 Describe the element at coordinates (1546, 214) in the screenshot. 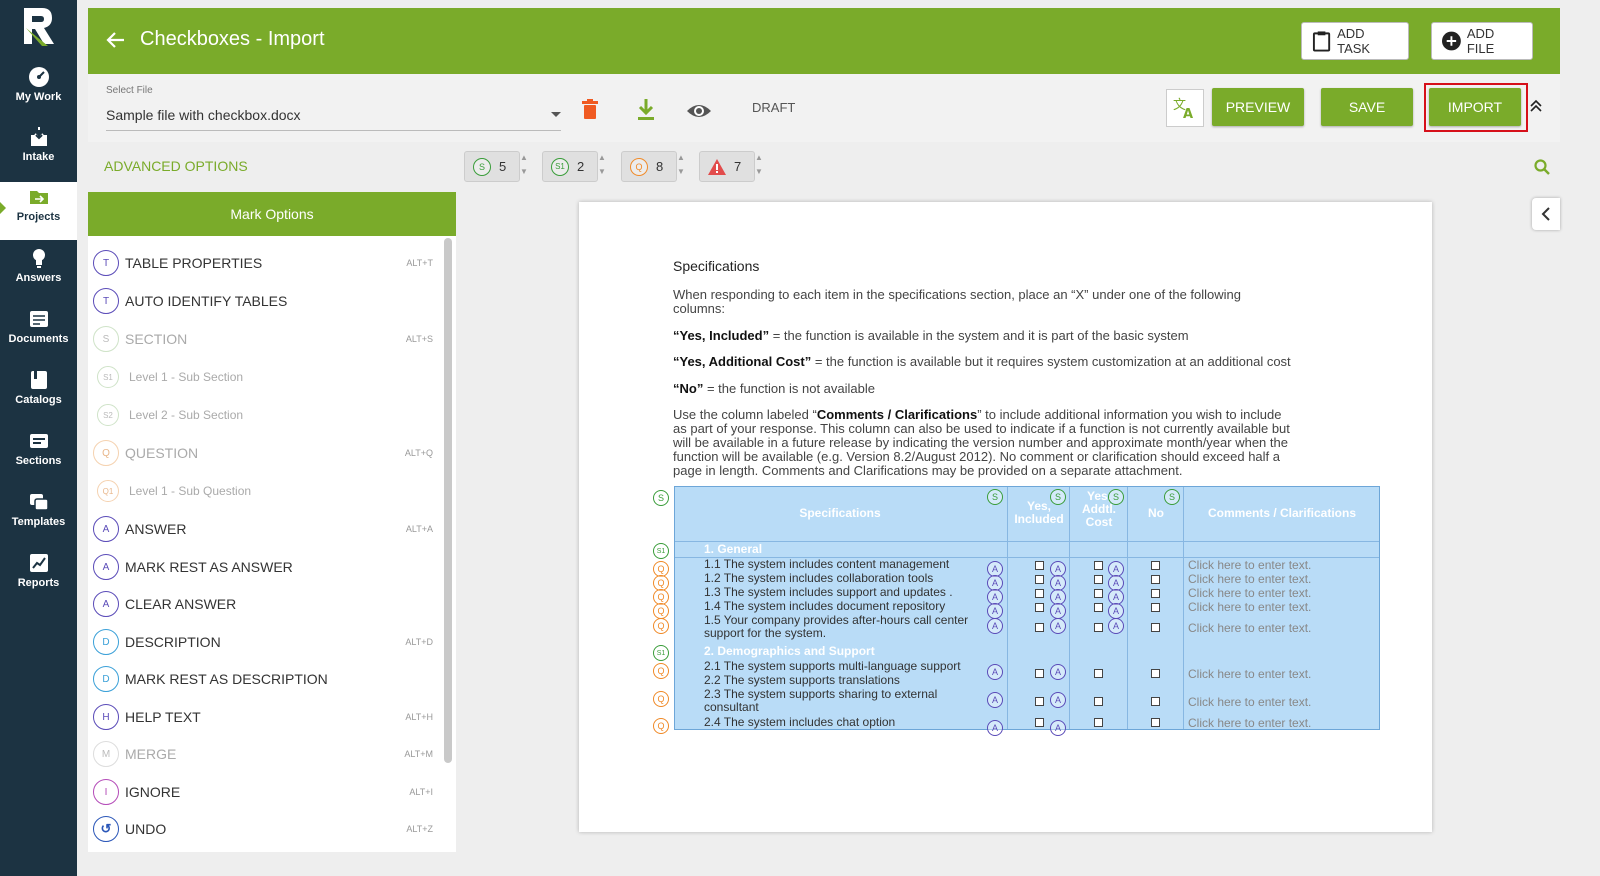

I see `side-panel-toggle` at that location.